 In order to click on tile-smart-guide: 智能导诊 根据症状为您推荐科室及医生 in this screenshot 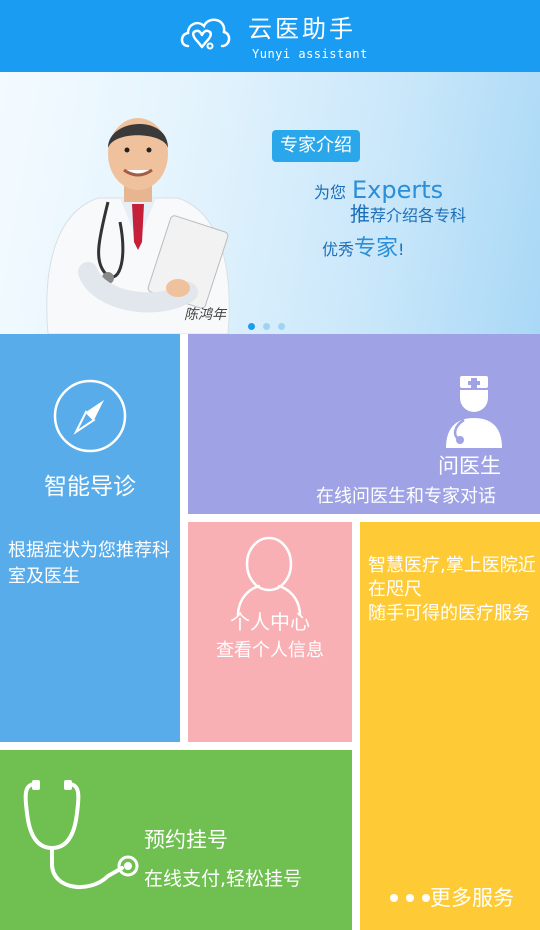, I will do `click(90, 538)`.